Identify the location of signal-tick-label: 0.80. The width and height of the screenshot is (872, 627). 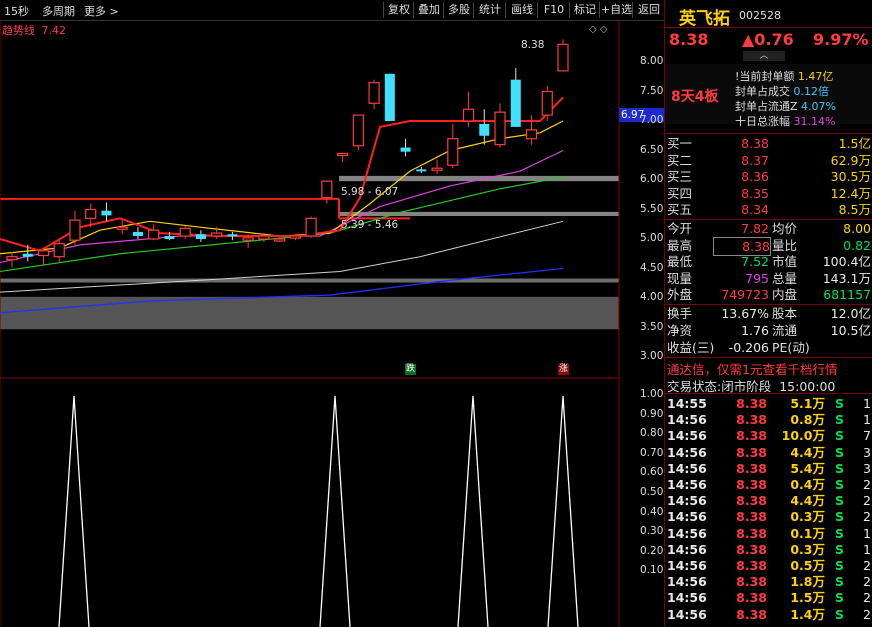
(652, 433).